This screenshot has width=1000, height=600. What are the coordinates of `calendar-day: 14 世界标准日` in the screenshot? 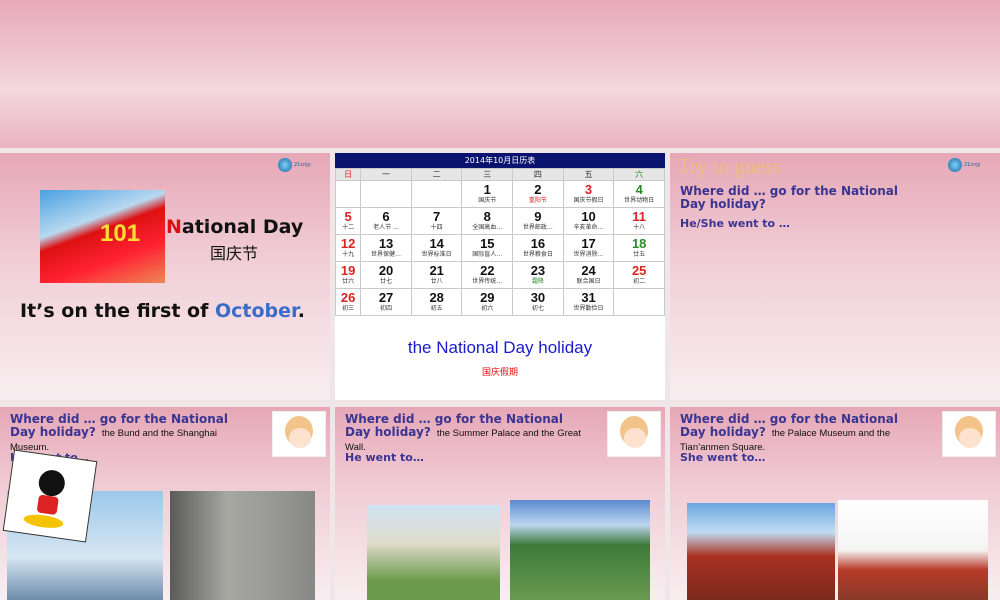 It's located at (436, 248).